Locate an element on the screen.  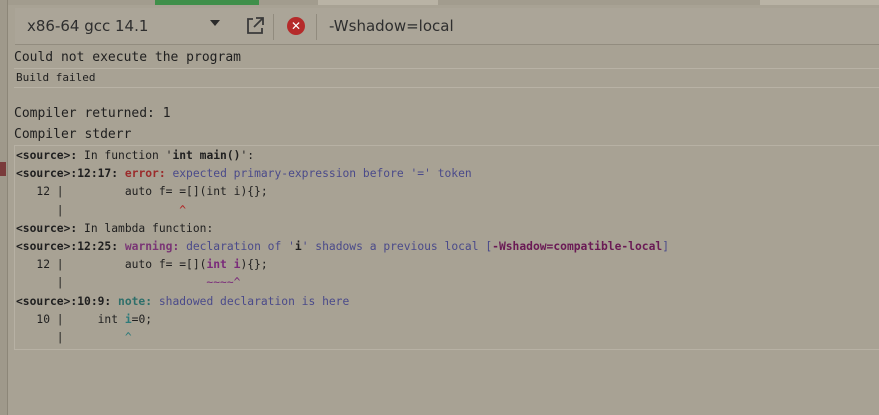
compiler-select: x86-64 gcc 14.1 is located at coordinates (125, 26).